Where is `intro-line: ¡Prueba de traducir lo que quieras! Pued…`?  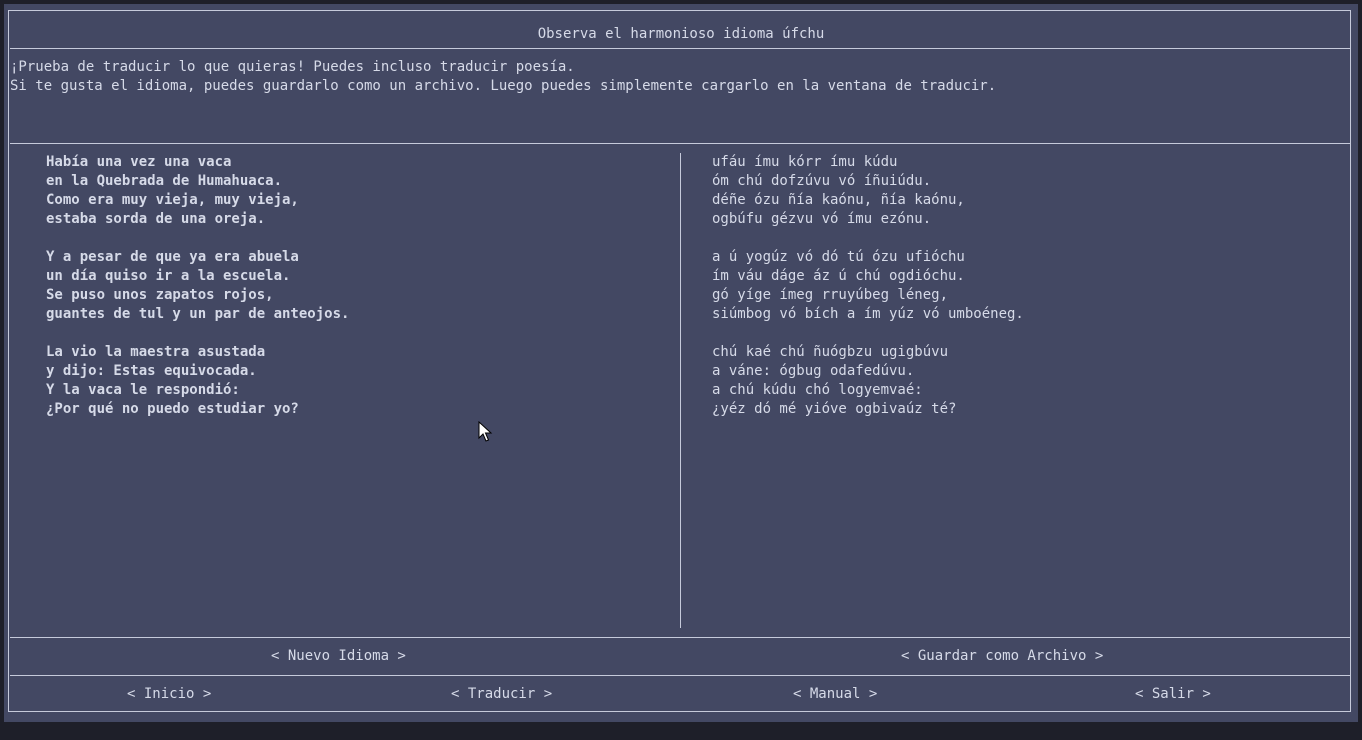
intro-line: ¡Prueba de traducir lo que quieras! Pued… is located at coordinates (292, 67).